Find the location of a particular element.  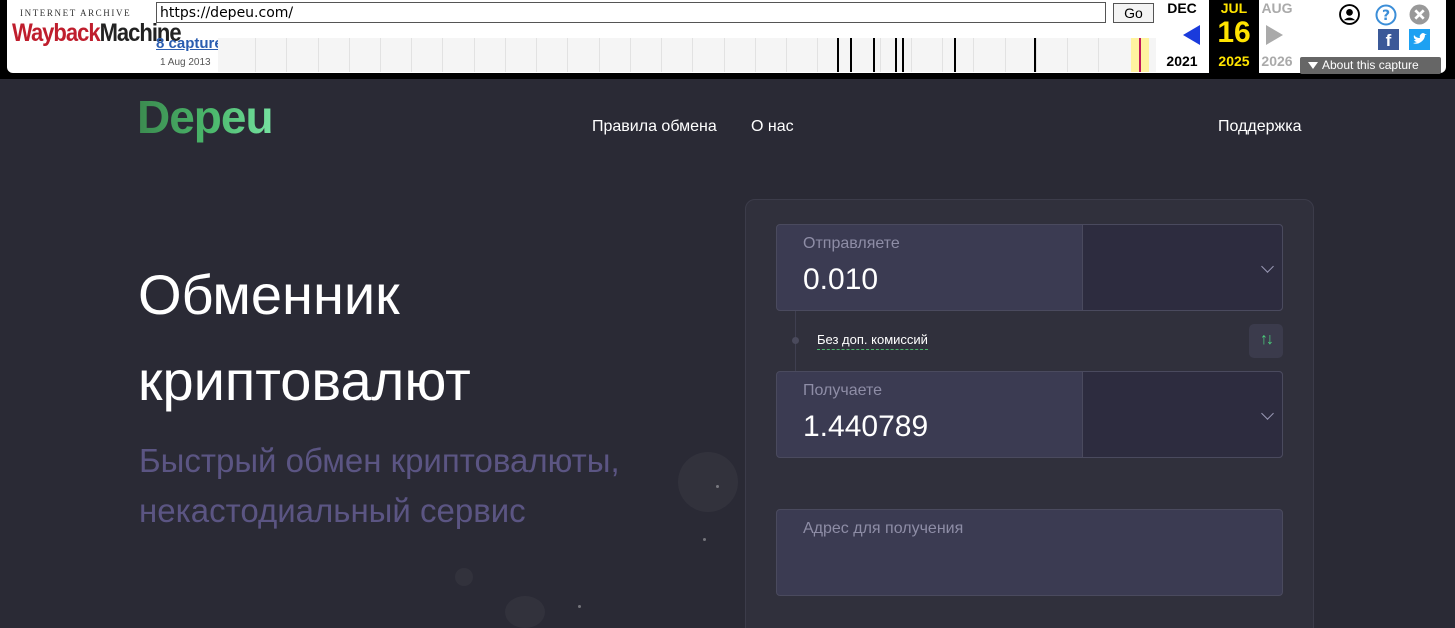

hero-title: Обменник криптовалют is located at coordinates (304, 338).